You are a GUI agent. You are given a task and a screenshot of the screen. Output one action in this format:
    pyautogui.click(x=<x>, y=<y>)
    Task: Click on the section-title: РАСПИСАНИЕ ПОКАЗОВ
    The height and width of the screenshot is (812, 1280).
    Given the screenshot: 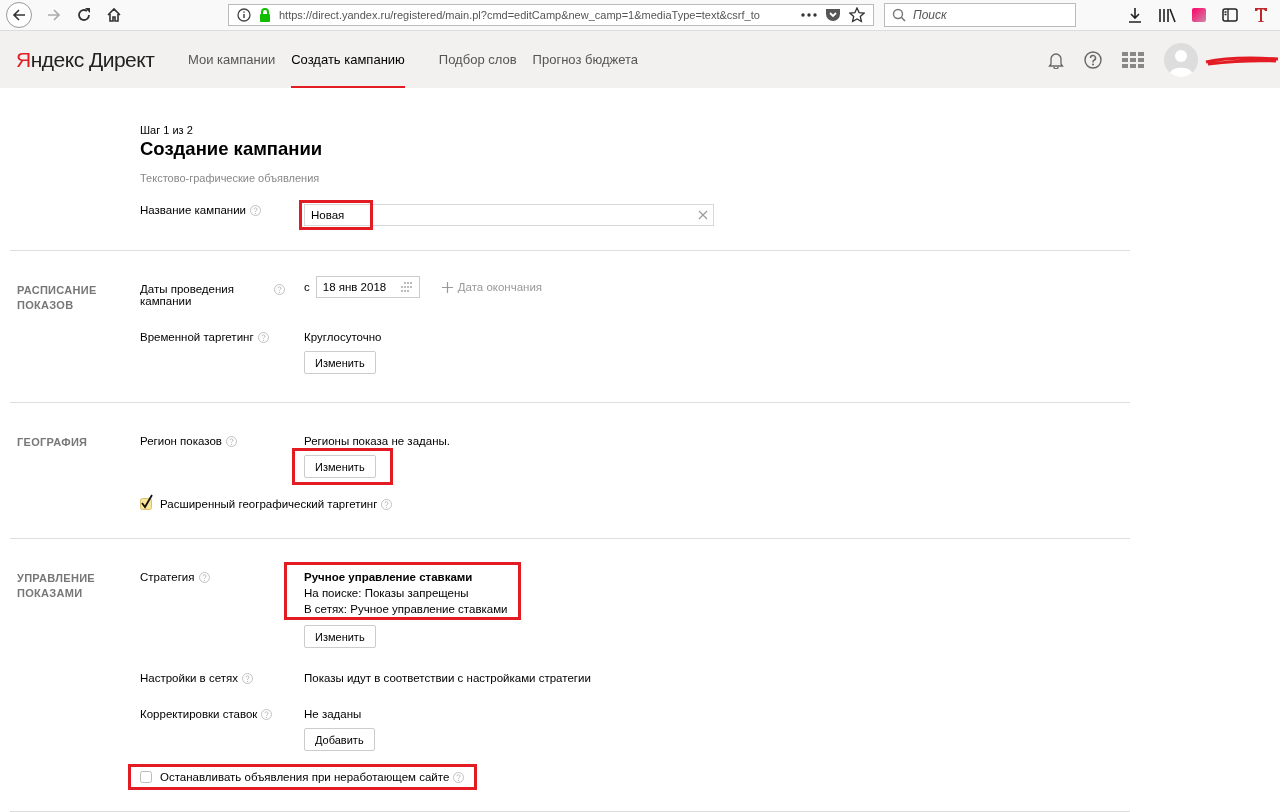 What is the action you would take?
    pyautogui.click(x=57, y=298)
    